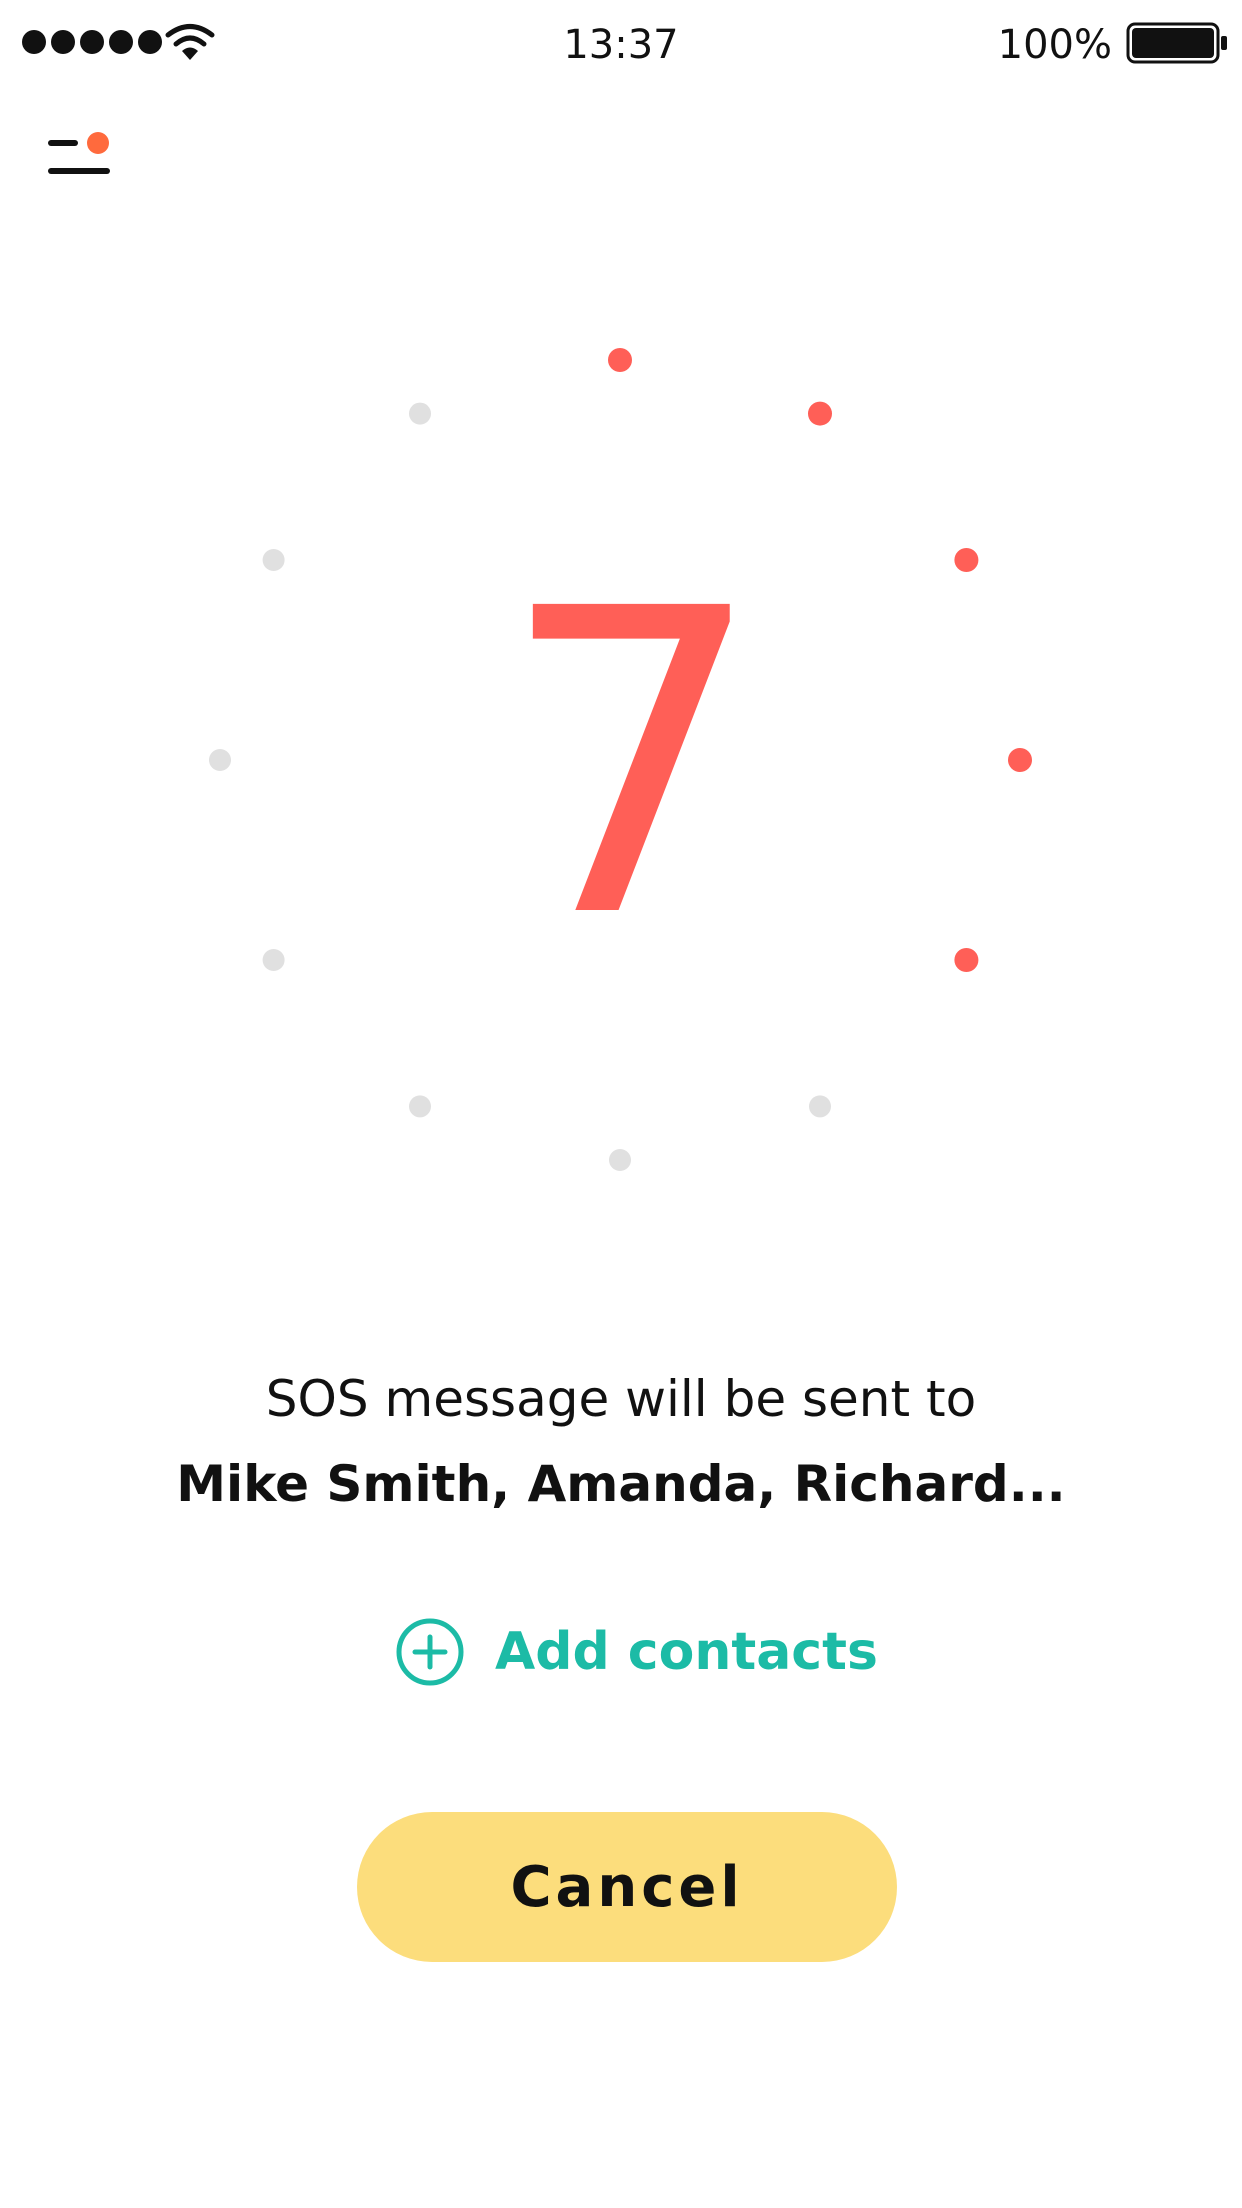  Describe the element at coordinates (621, 1399) in the screenshot. I see `sos-message-text: SOS message will be sent to` at that location.